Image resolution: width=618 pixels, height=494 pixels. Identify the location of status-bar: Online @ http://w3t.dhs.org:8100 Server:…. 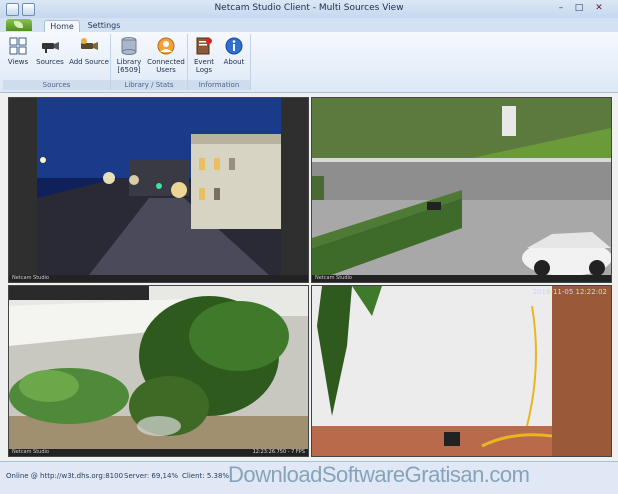
(309, 477).